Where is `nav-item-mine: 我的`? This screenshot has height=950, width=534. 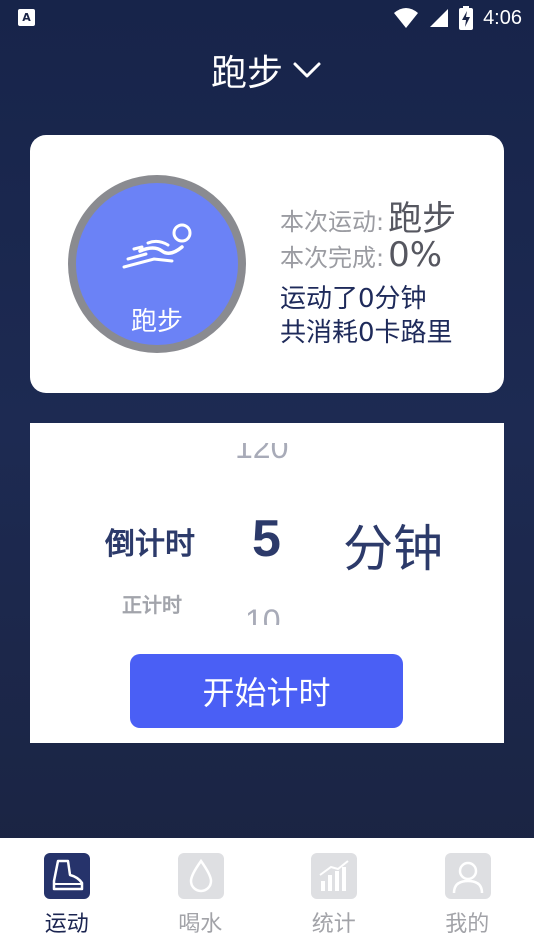 nav-item-mine: 我的 is located at coordinates (467, 894).